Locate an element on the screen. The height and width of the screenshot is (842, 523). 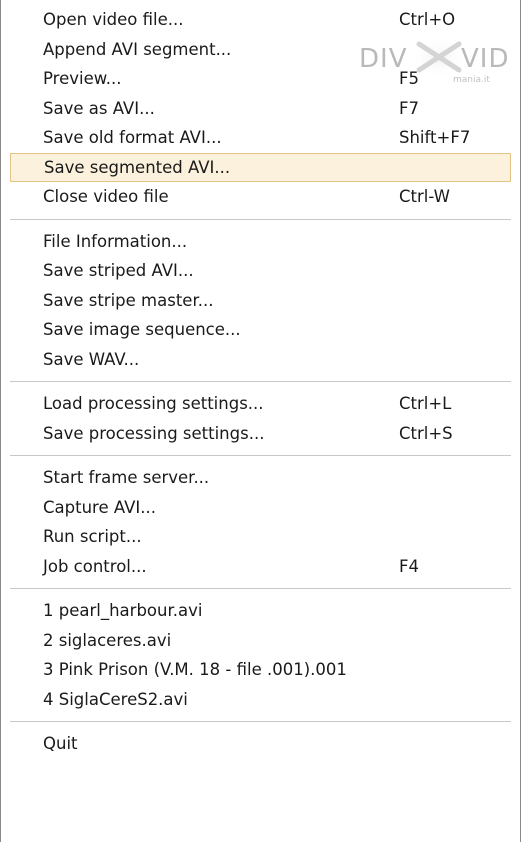
menu-item-save-as-avi: Save as AVI... F7 is located at coordinates (260, 109).